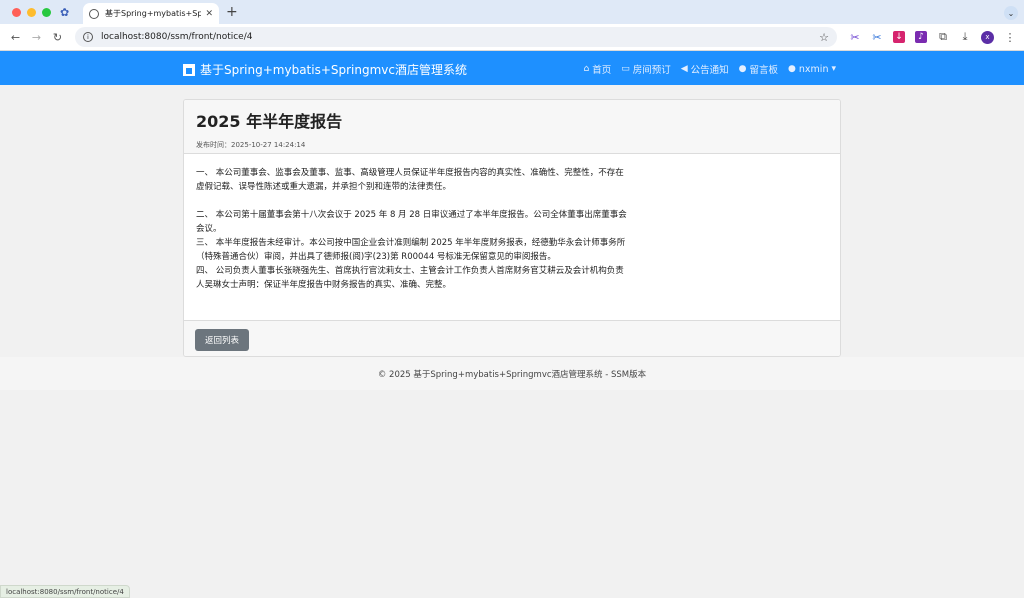 The width and height of the screenshot is (1024, 598). Describe the element at coordinates (268, 145) in the screenshot. I see `publish-time-value: 2025-10-27 14:24:14` at that location.